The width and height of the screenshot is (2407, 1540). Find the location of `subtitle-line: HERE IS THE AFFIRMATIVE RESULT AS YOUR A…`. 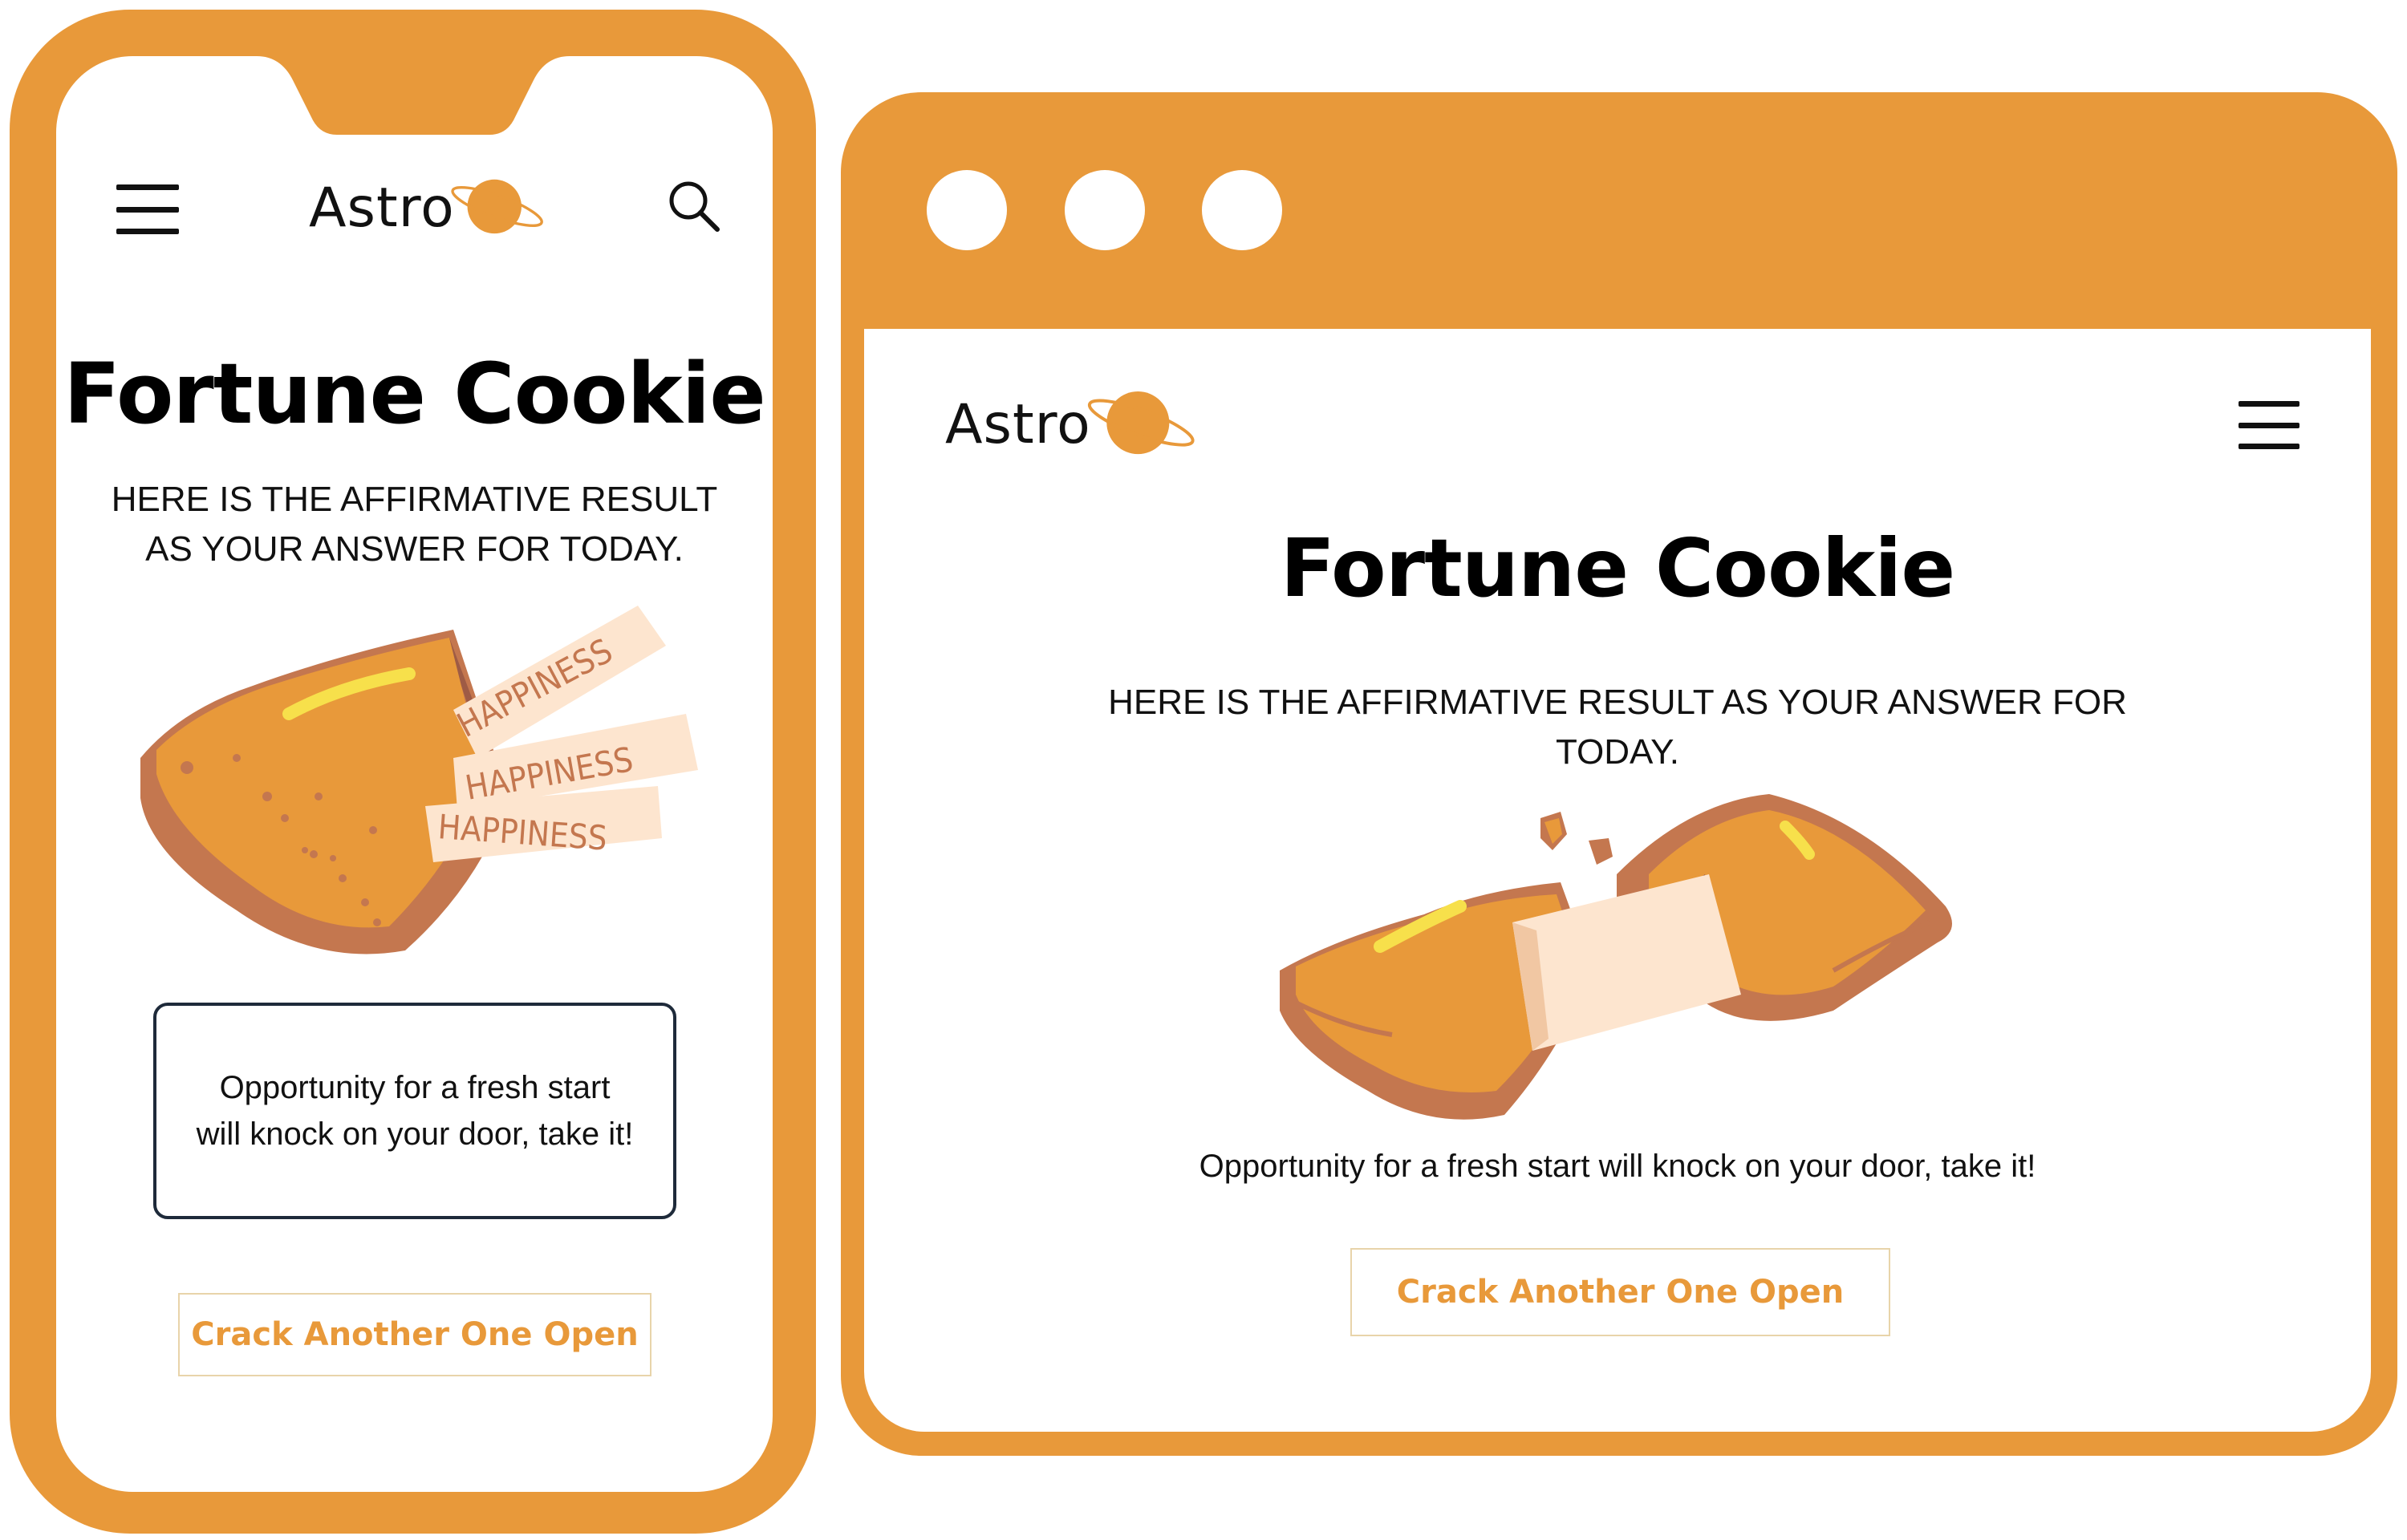

subtitle-line: HERE IS THE AFFIRMATIVE RESULT AS YOUR A… is located at coordinates (1618, 702).